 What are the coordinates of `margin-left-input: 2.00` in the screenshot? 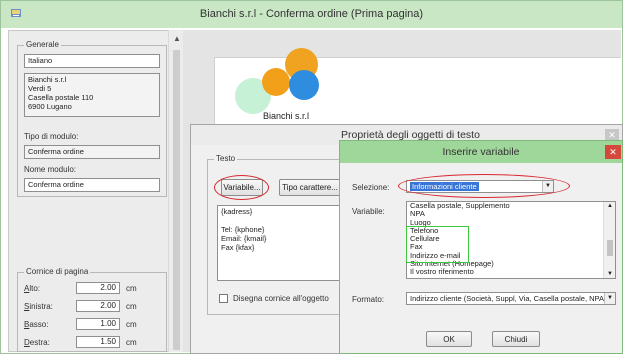 It's located at (98, 306).